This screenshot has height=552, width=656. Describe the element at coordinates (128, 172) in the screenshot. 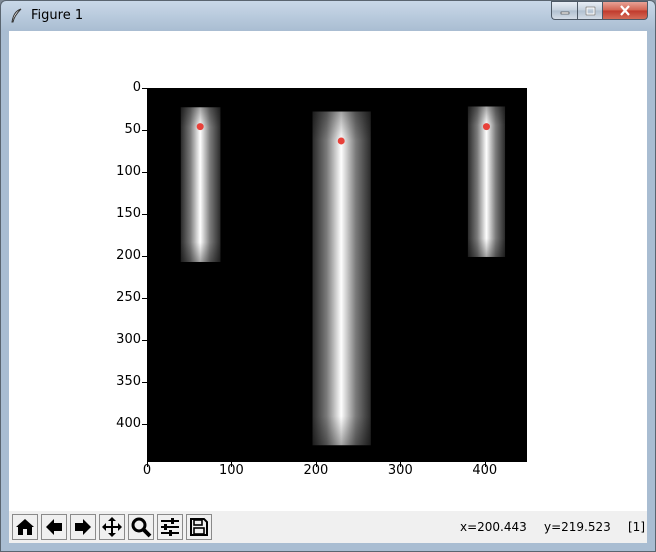

I see `y-tick-label: 100` at that location.